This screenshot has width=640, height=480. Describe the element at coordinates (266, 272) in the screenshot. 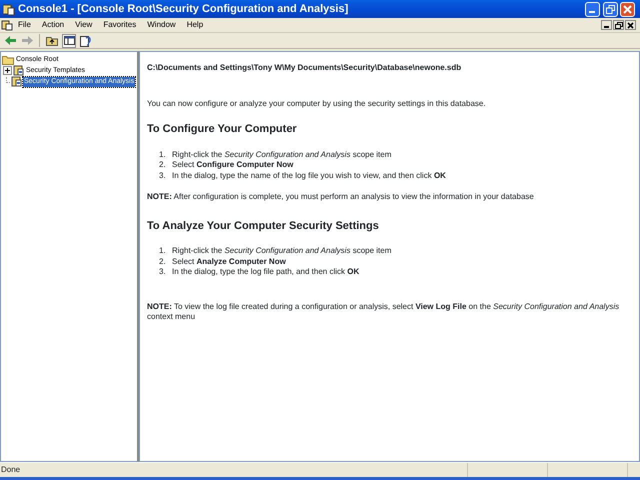

I see `step-text: In the dialog, type the log file path, and then click OK` at that location.